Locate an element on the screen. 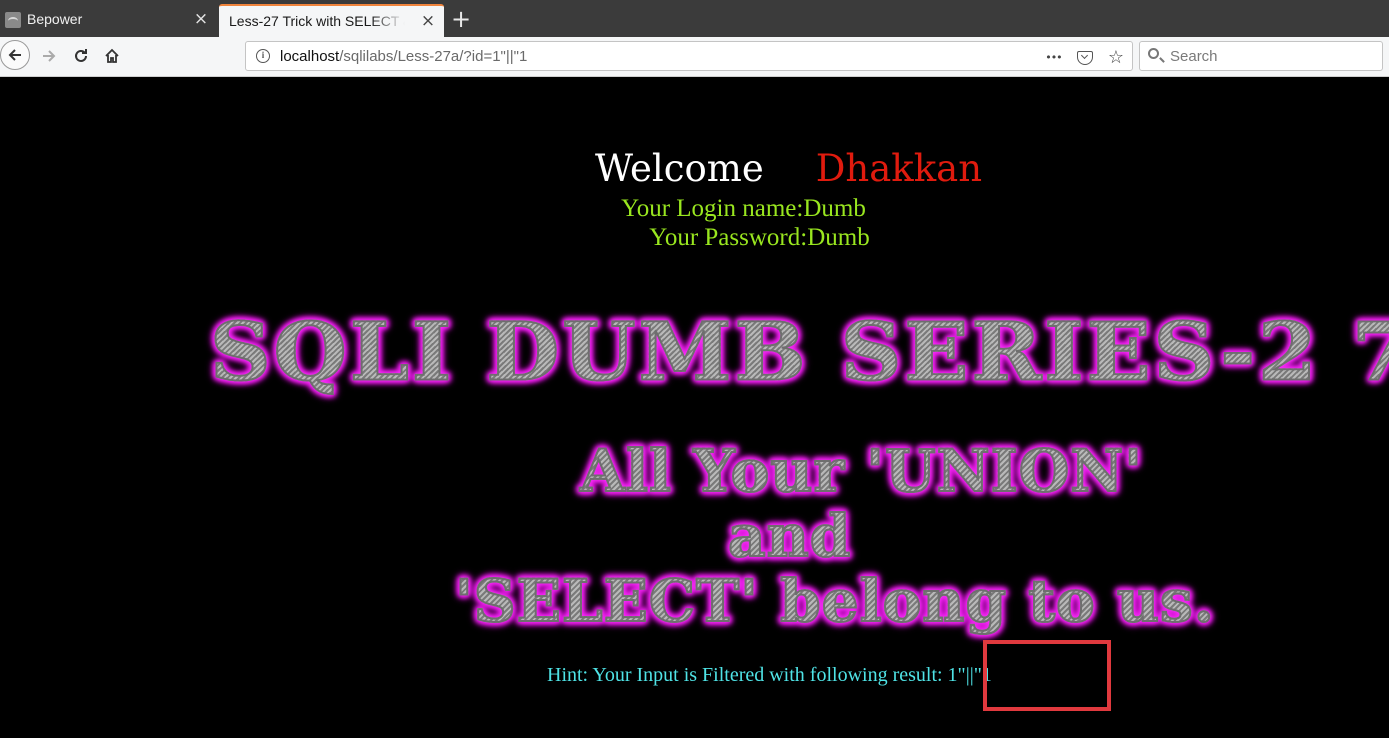  arrow-right-icon is located at coordinates (49, 56).